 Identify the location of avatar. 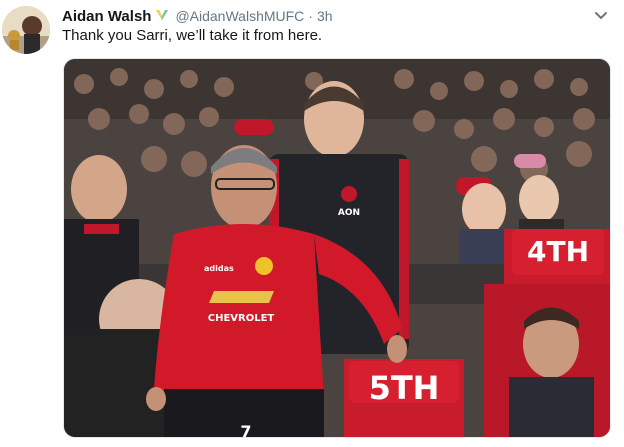
(26, 30).